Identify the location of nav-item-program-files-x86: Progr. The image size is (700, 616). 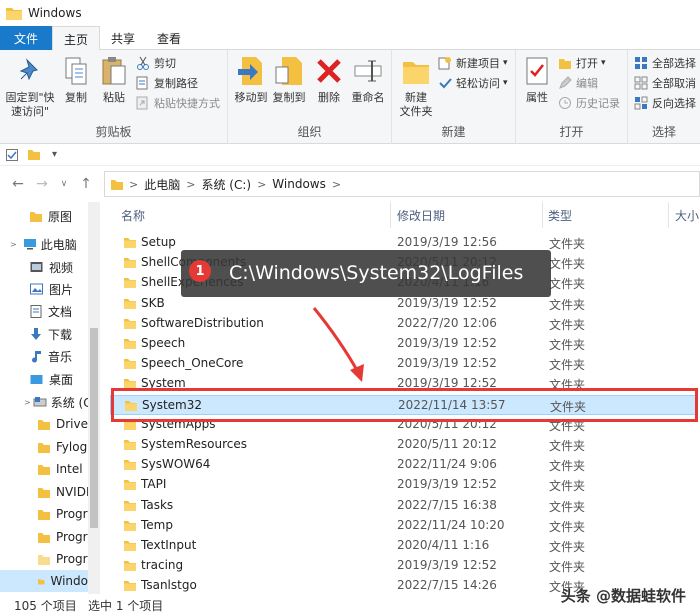
(63, 537).